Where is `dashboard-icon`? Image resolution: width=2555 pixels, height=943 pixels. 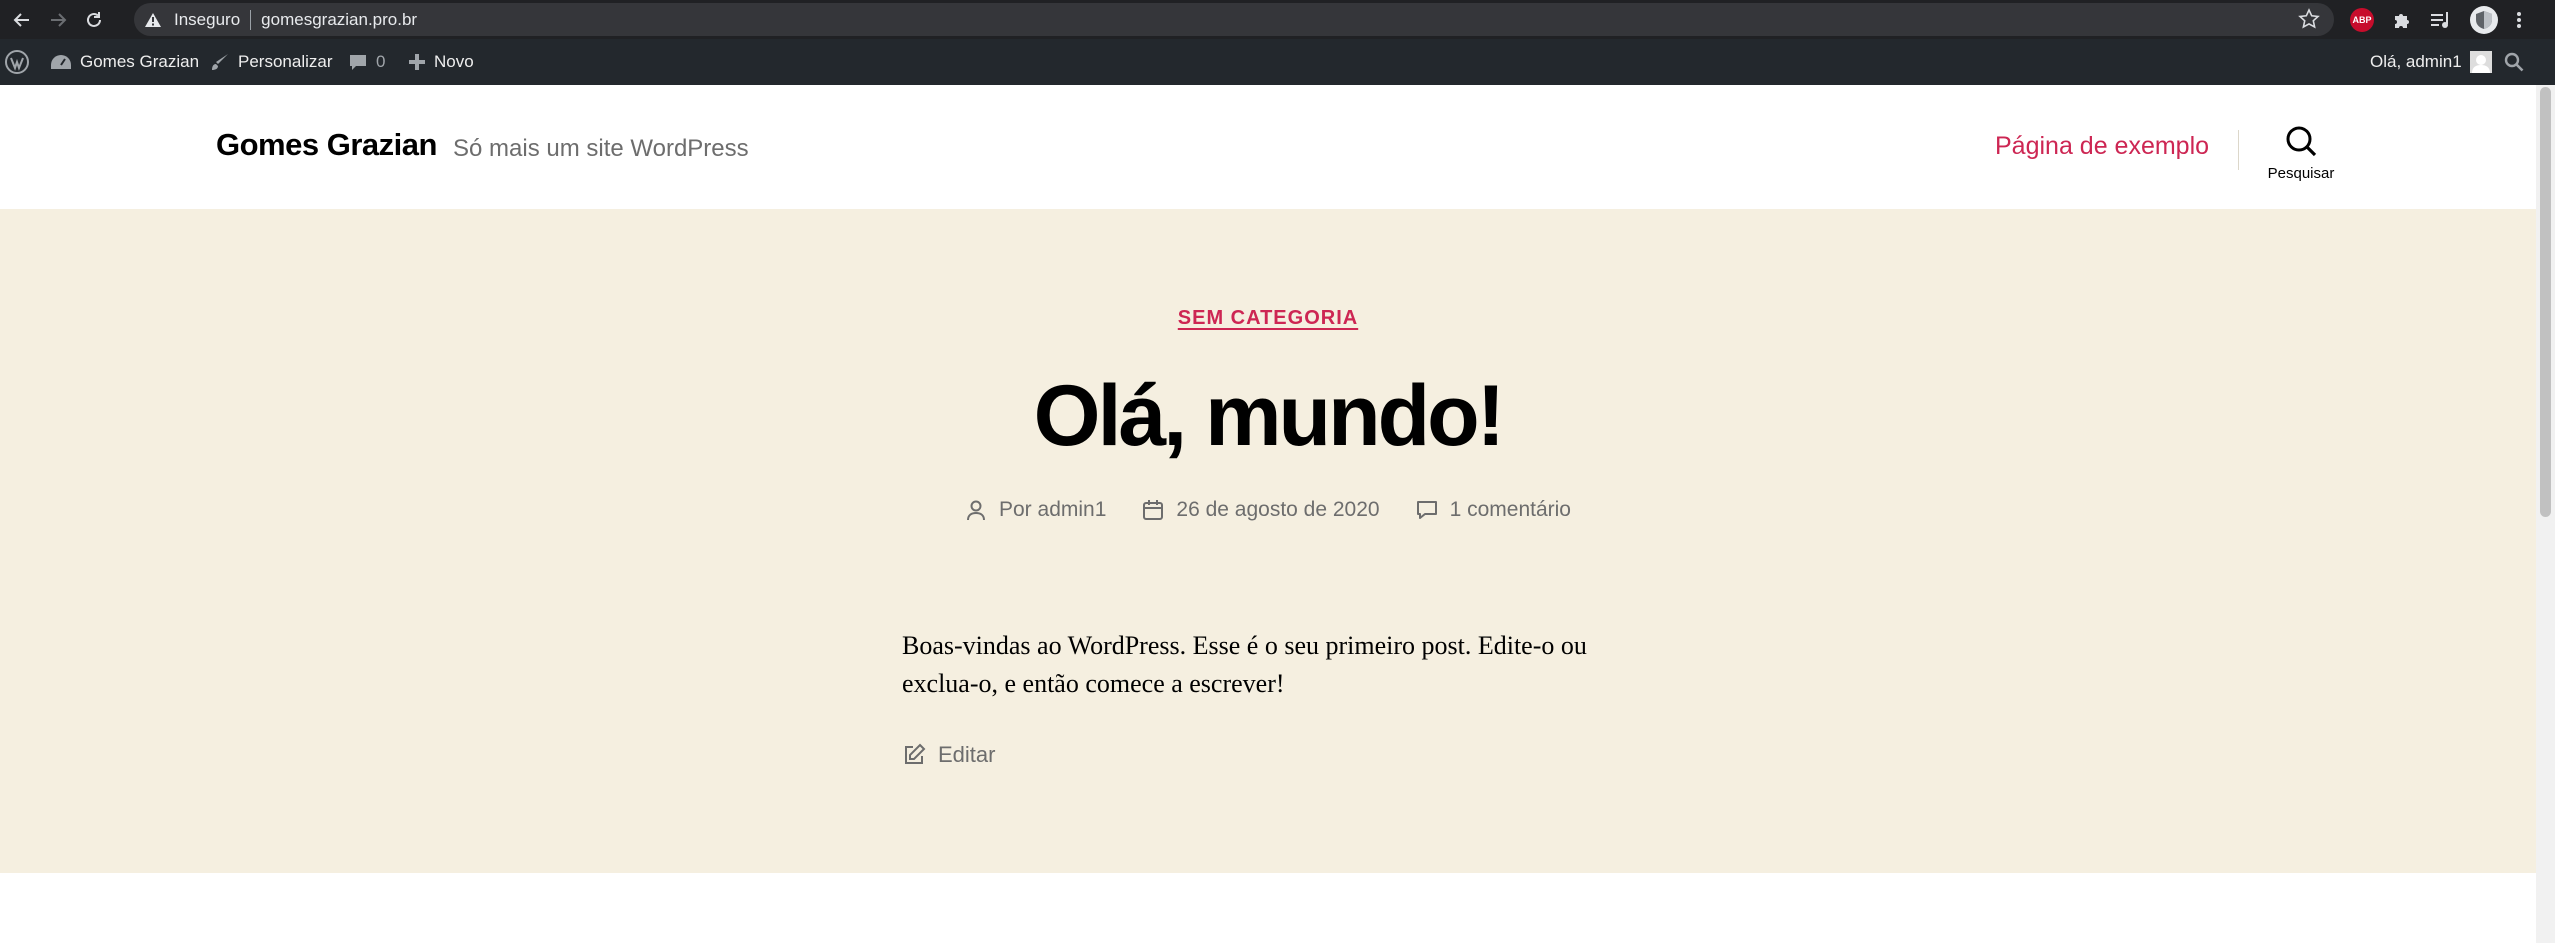
dashboard-icon is located at coordinates (61, 62).